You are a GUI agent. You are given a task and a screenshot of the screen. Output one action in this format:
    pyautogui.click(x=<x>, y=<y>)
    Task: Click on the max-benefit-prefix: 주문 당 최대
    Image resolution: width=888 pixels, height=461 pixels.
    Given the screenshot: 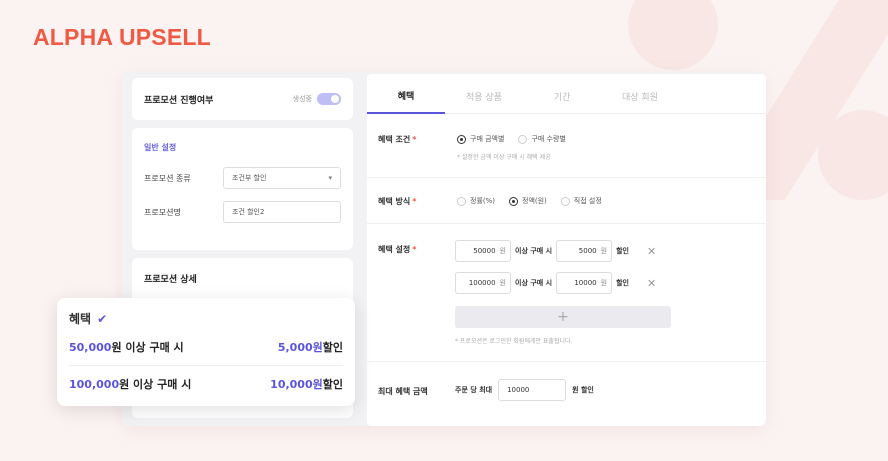 What is the action you would take?
    pyautogui.click(x=474, y=390)
    